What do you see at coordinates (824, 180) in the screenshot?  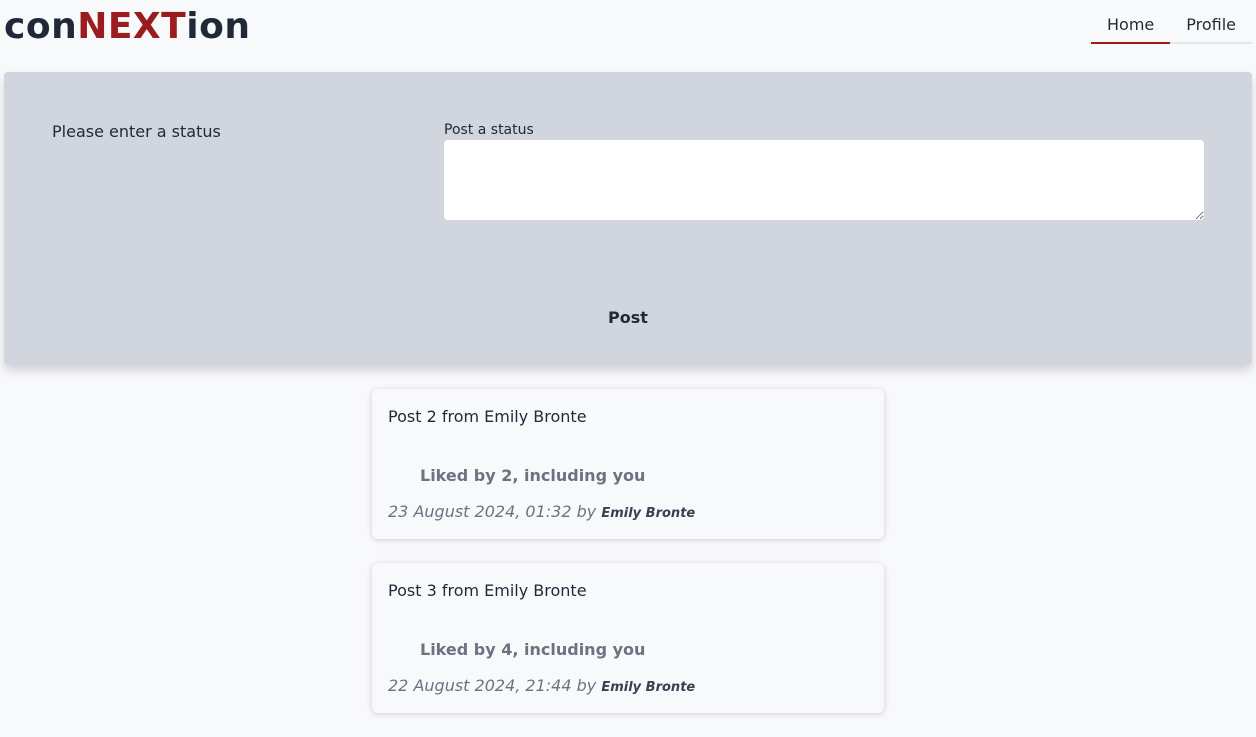 I see `status-input` at bounding box center [824, 180].